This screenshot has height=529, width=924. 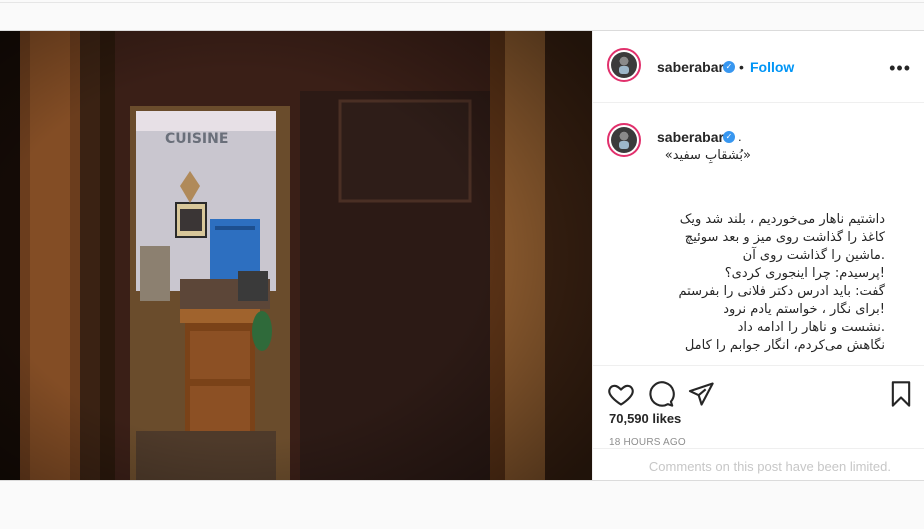 I want to click on caption-line: داشتیم ناهار می‌خوردیم ، بلند شد ویک, so click(x=782, y=219).